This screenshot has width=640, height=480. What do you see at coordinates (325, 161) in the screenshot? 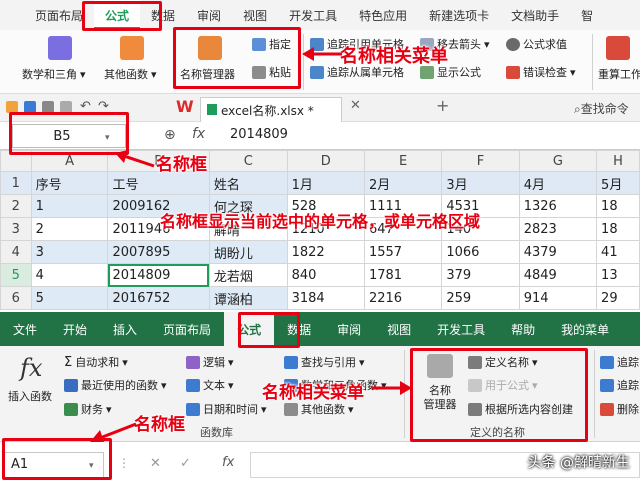
I see `column-header: D` at bounding box center [325, 161].